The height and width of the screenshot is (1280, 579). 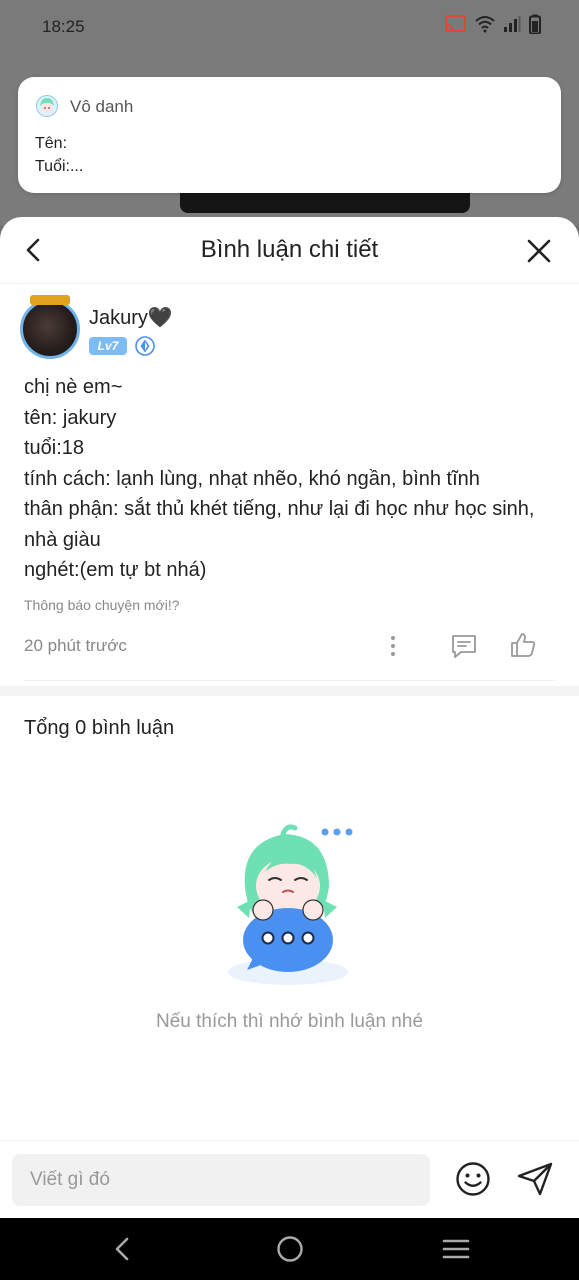 I want to click on nav-home-icon, so click(x=290, y=1249).